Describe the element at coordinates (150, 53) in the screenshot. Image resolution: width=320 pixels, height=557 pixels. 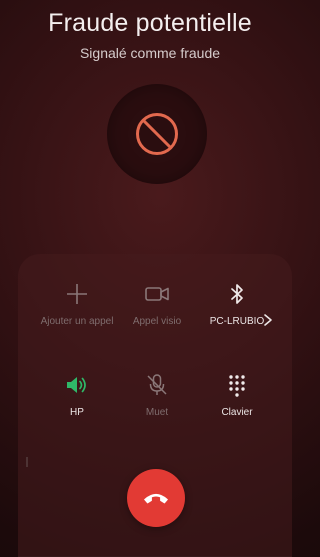
I see `caller-subtitle: Signalé comme fraude` at that location.